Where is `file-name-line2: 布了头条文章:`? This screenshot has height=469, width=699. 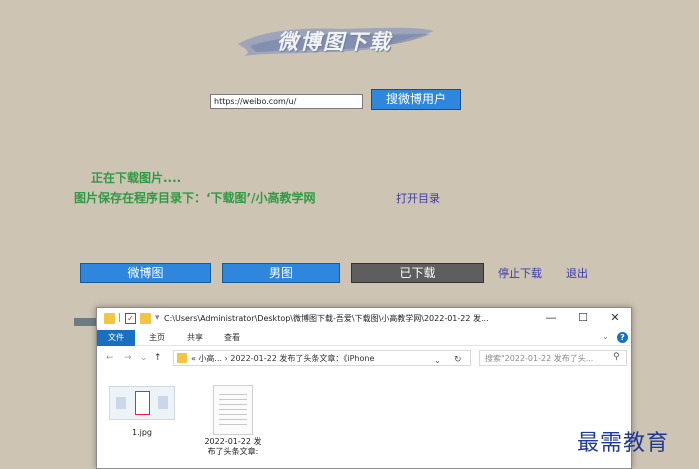
file-name-line2: 布了头条文章: is located at coordinates (233, 451).